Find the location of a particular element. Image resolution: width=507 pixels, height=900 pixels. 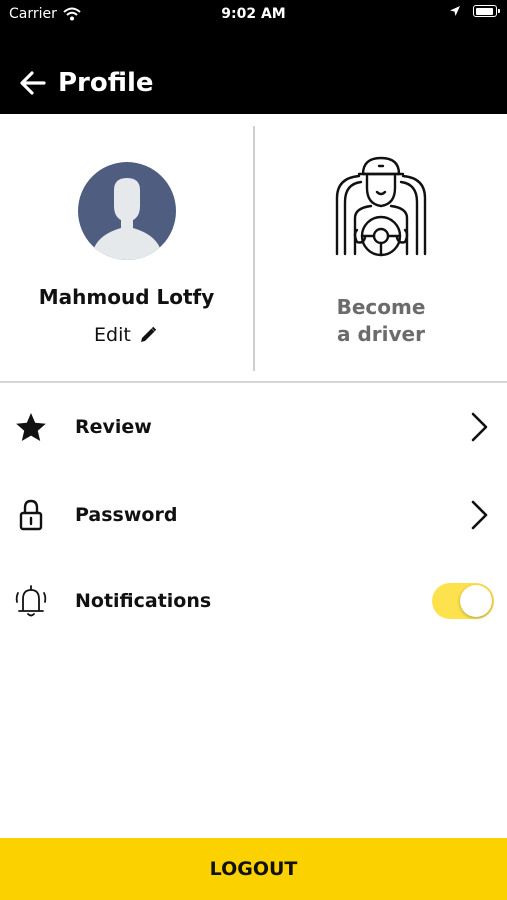

notifications-row: Notifications is located at coordinates (253, 601).